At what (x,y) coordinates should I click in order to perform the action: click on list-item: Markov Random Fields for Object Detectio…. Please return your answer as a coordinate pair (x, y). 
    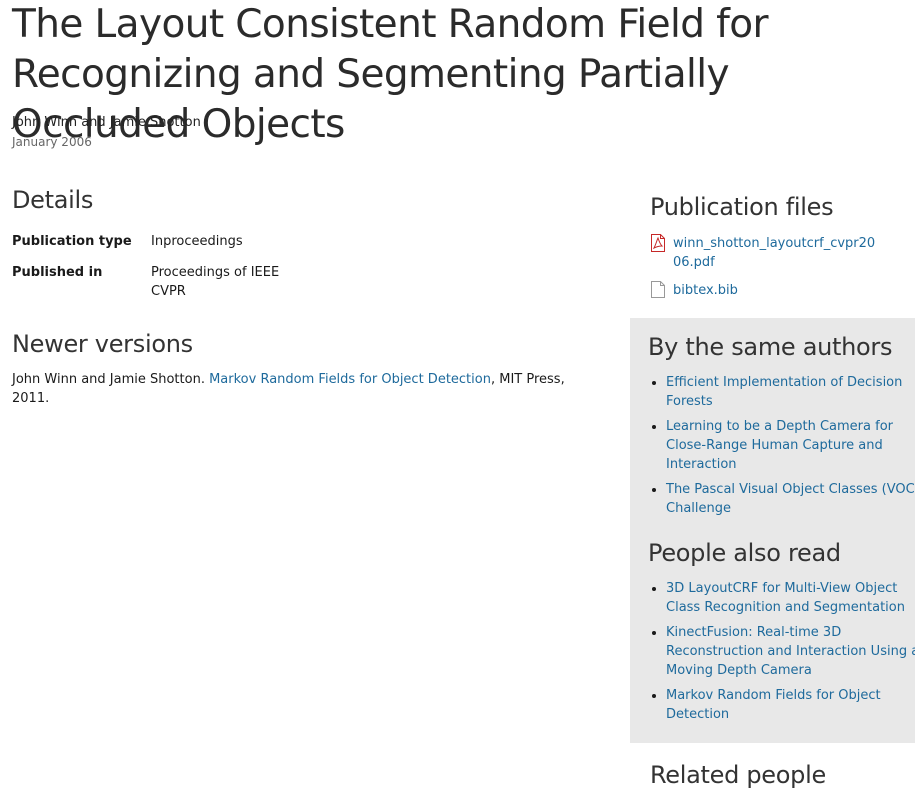
    Looking at the image, I should click on (790, 705).